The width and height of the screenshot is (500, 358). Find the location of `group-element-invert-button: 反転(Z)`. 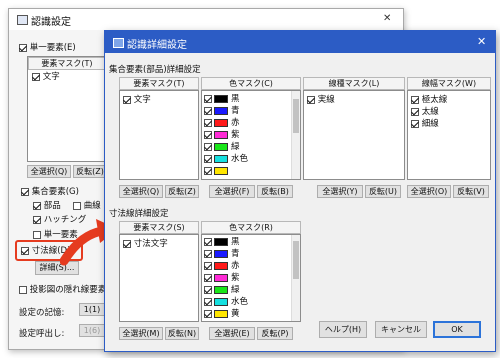

group-element-invert-button: 反転(Z) is located at coordinates (182, 191).